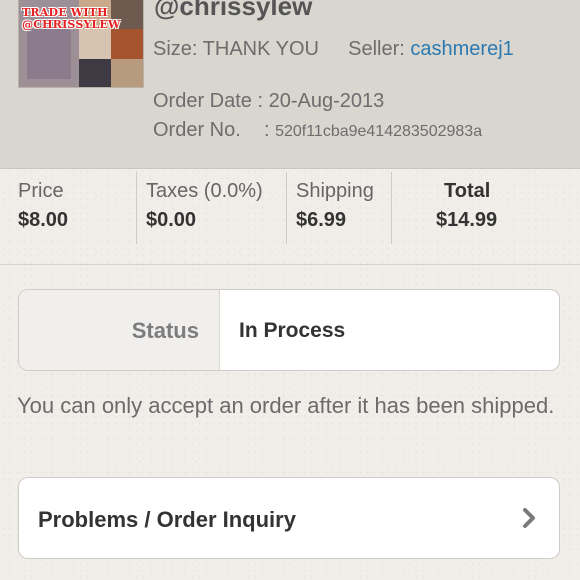  I want to click on total-value: $14.99, so click(467, 220).